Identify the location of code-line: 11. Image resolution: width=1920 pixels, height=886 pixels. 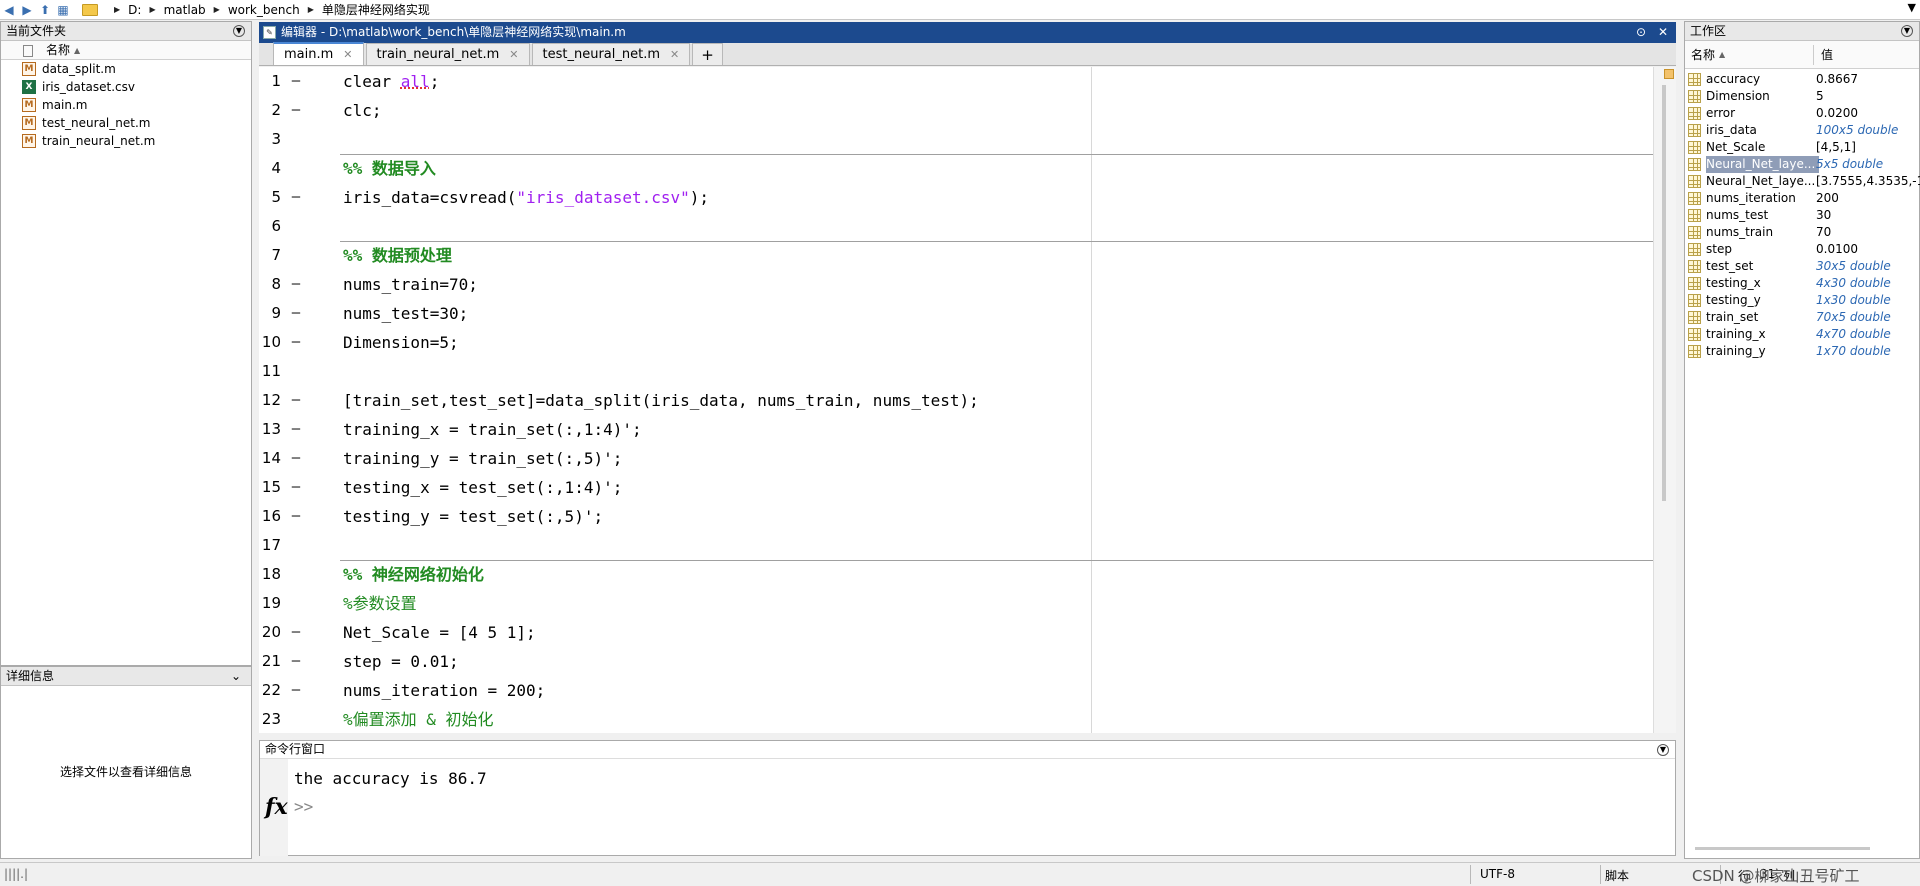
(956, 371).